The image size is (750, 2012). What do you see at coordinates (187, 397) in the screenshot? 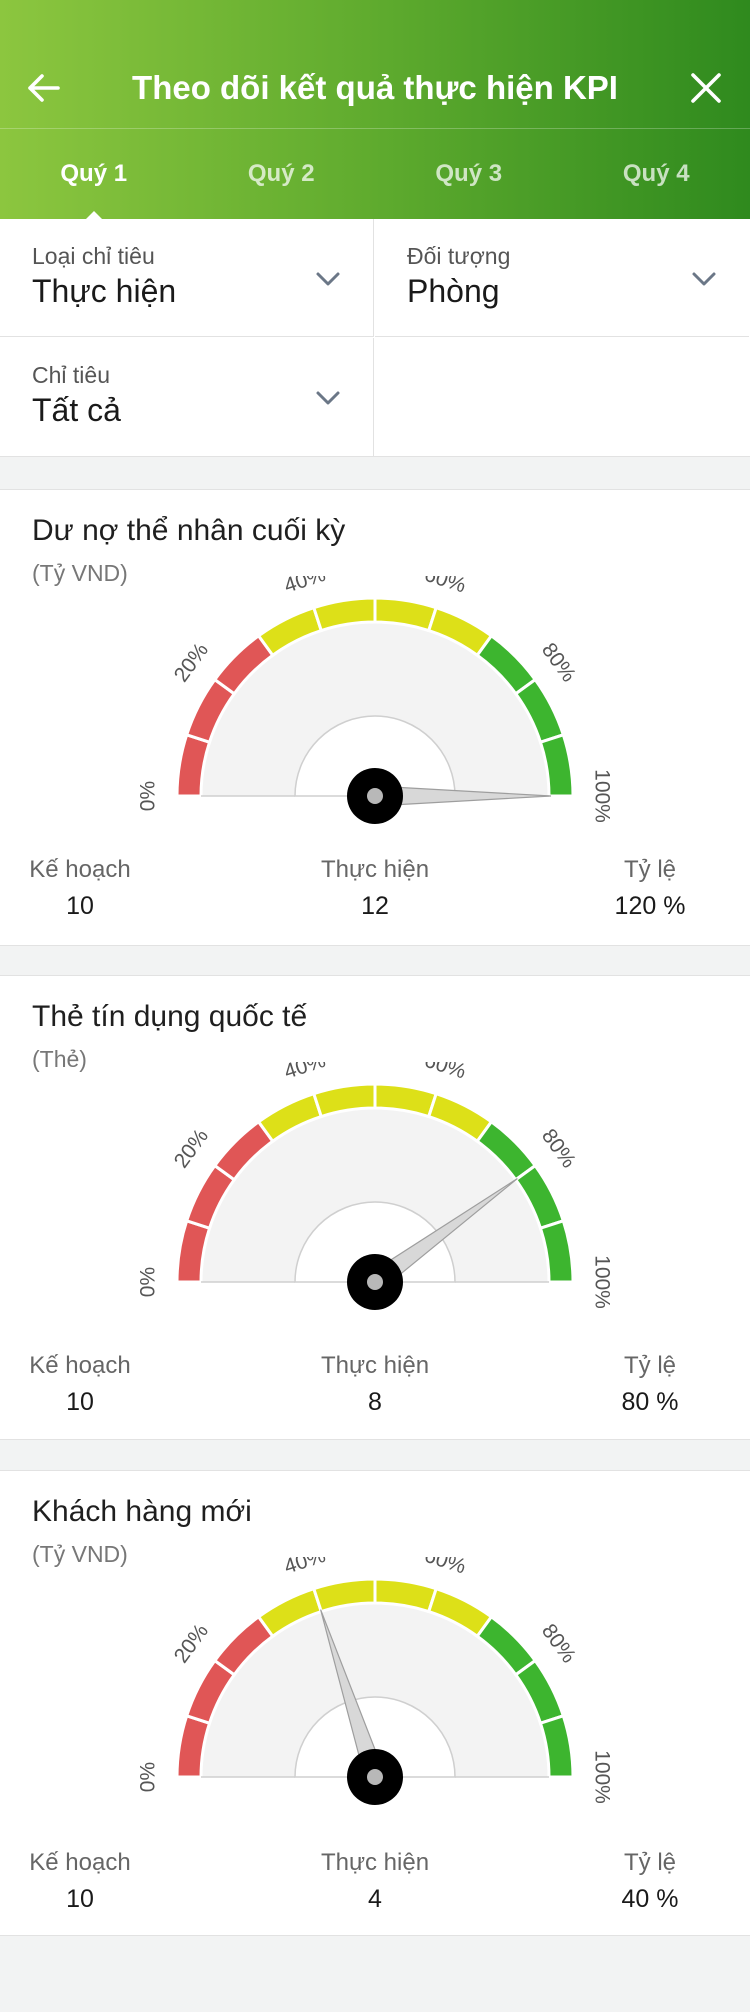
I see `indicator-select: Chỉ tiêu Tất cả` at bounding box center [187, 397].